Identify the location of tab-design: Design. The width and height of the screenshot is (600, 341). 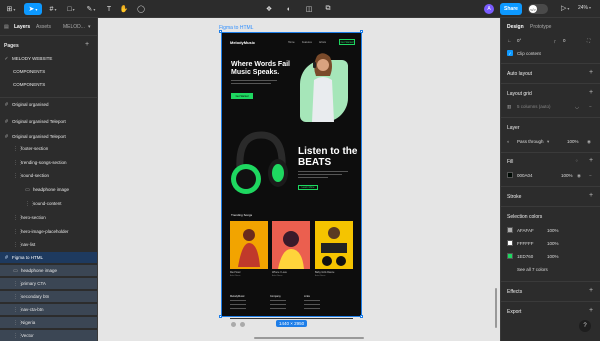
(515, 27).